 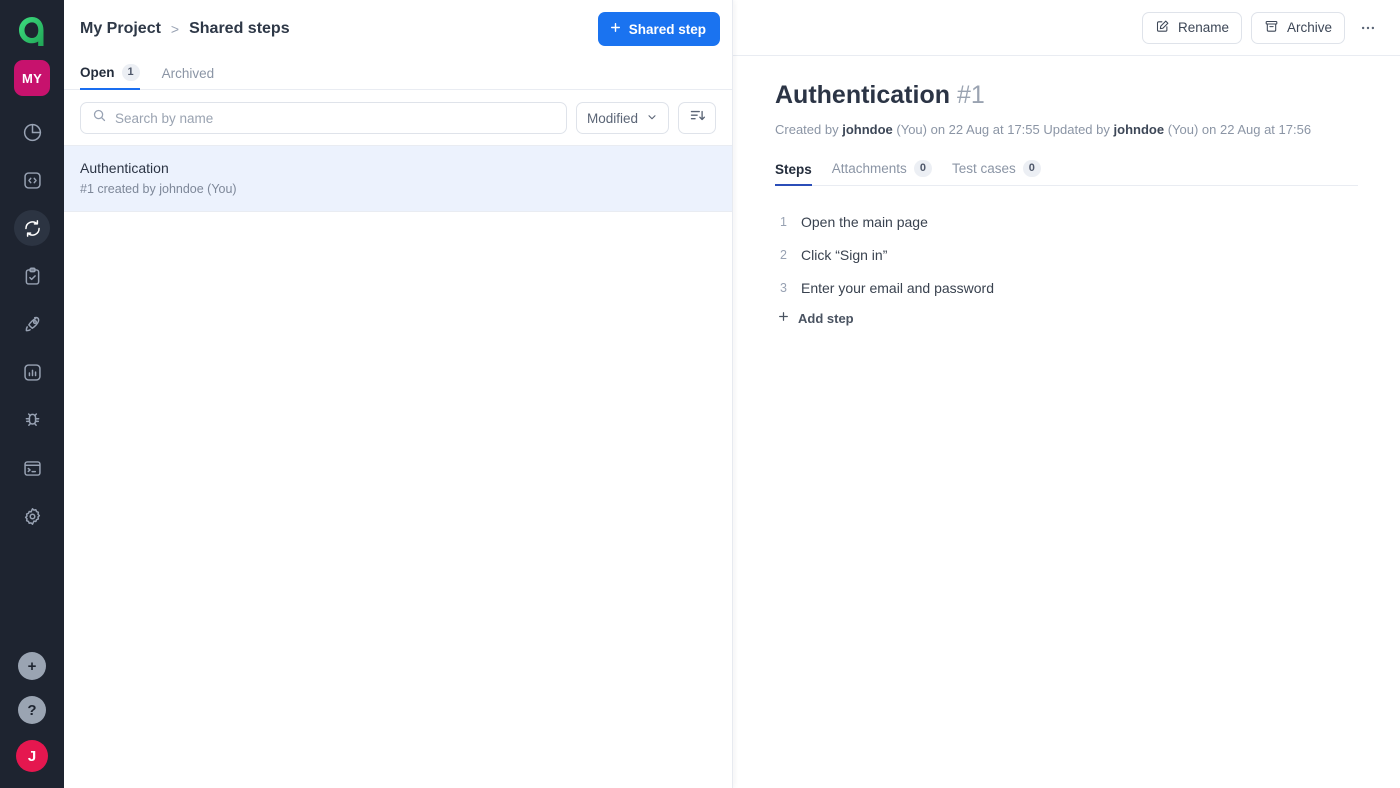 I want to click on sidebar-item-shared-steps, so click(x=32, y=228).